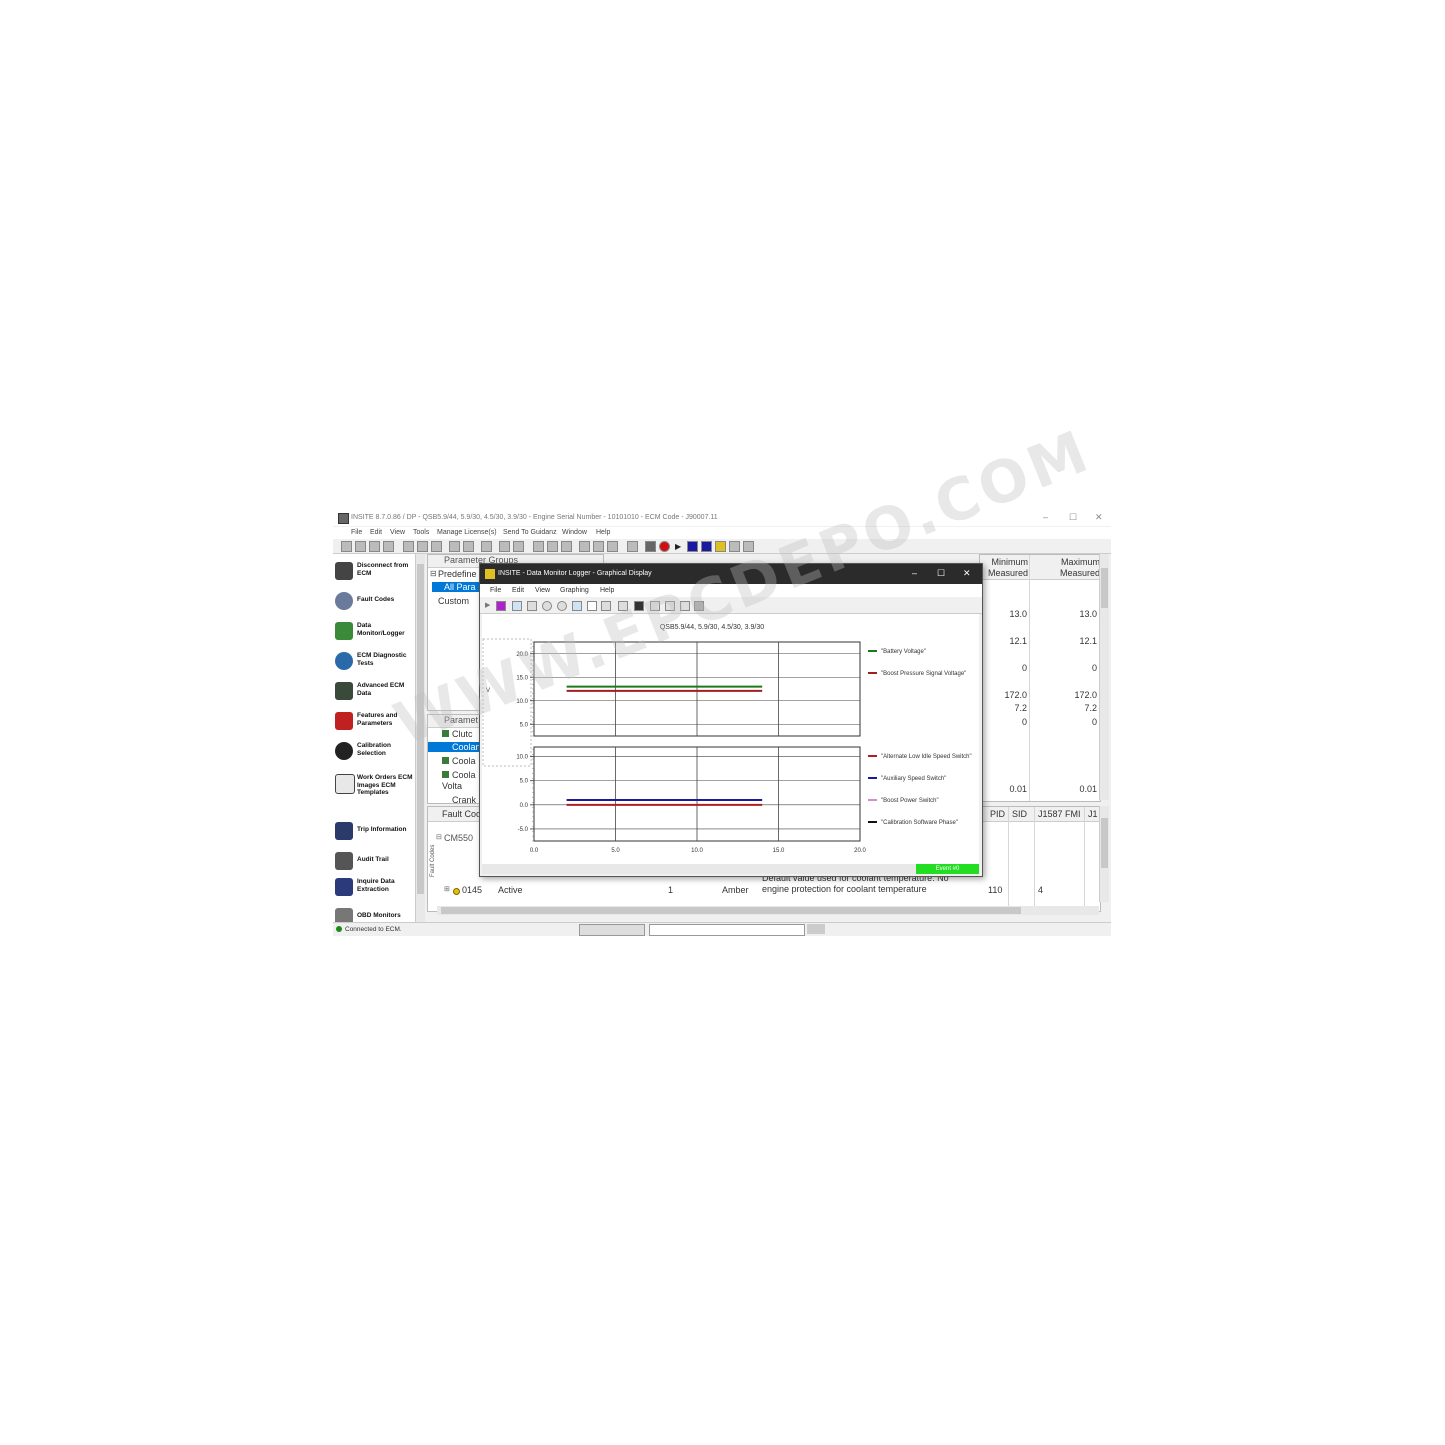 This screenshot has height=1445, width=1445. I want to click on toolbar-report-icon, so click(504, 546).